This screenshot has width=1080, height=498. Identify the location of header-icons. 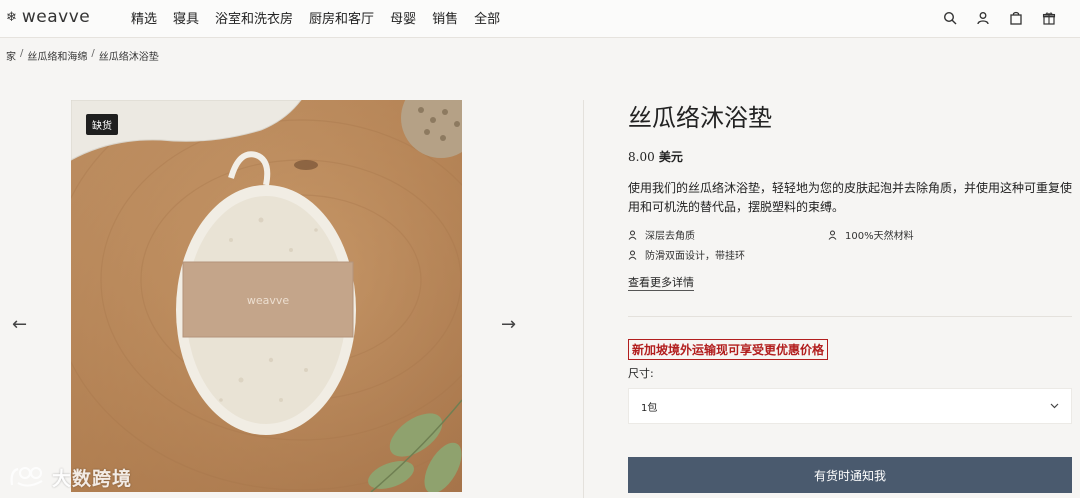
(999, 17).